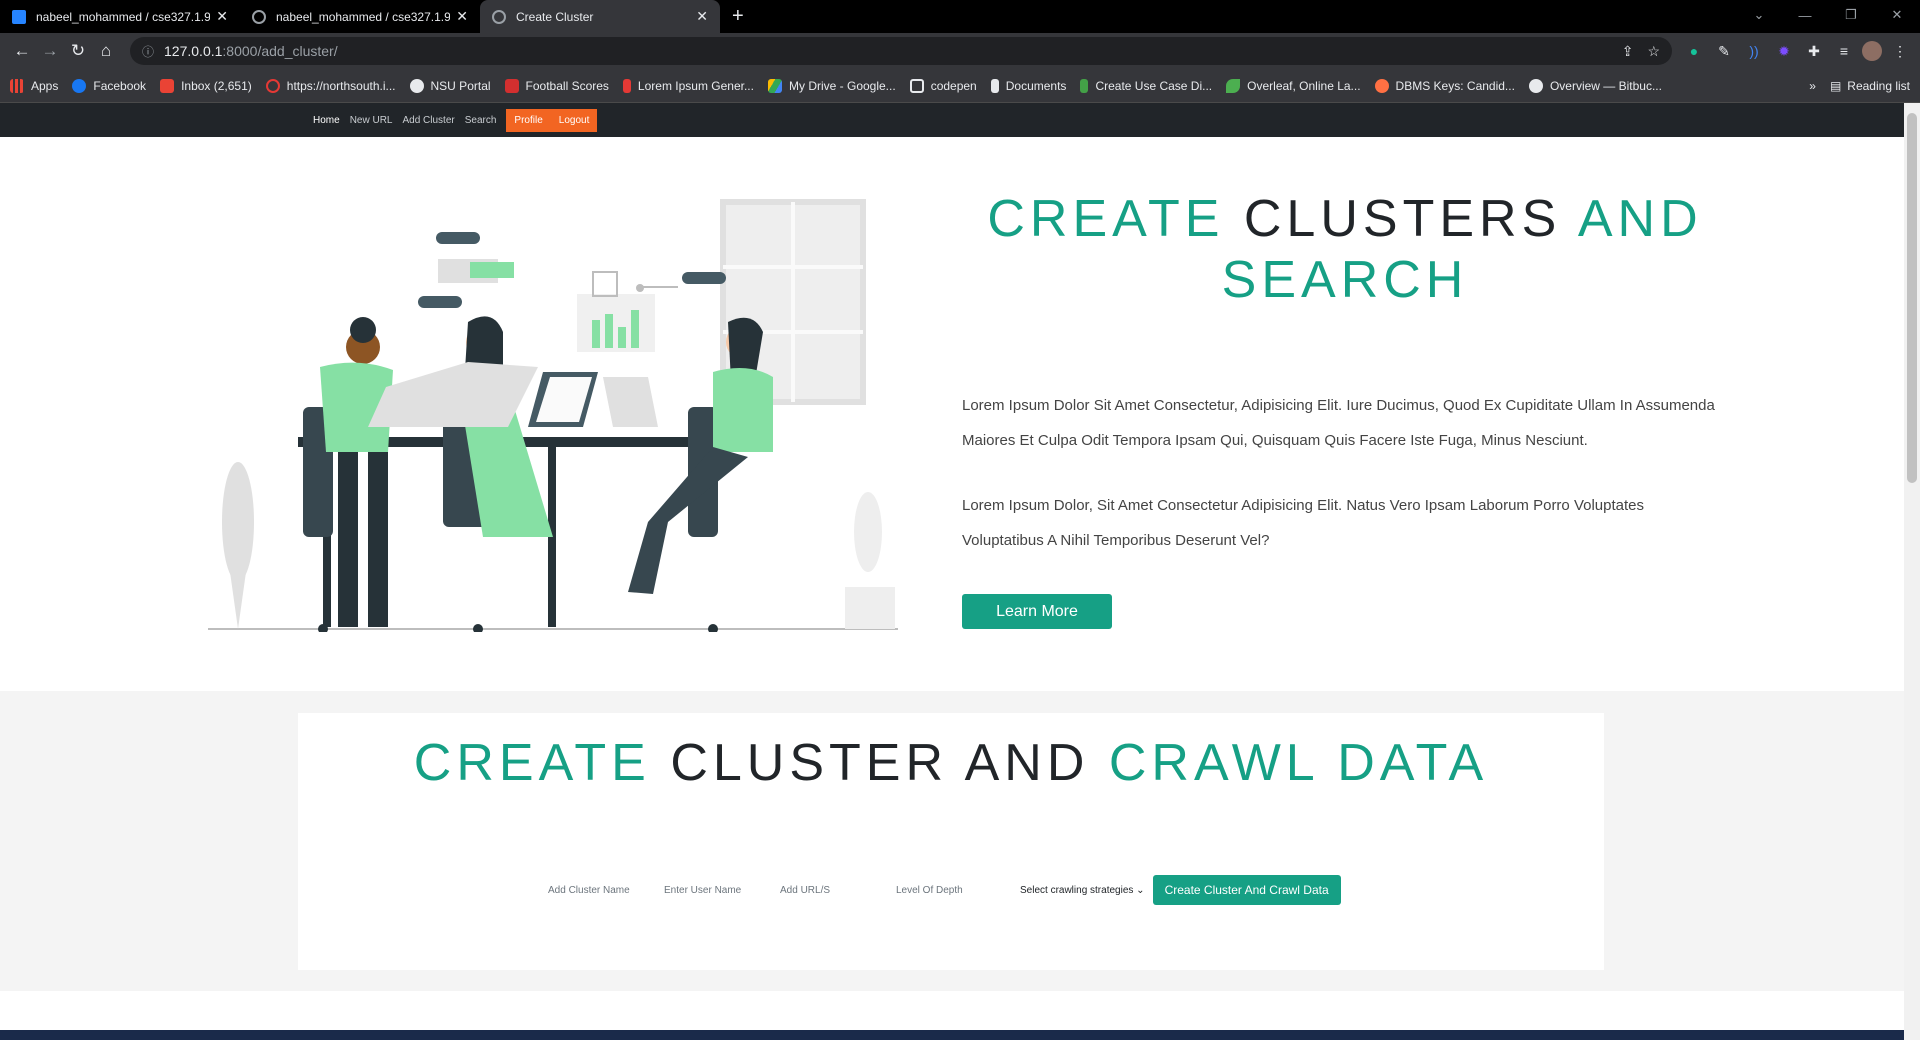 The height and width of the screenshot is (1040, 1920). I want to click on extensions: ● ✎ )) ✹ ✚ ≡ ⋮, so click(1797, 51).